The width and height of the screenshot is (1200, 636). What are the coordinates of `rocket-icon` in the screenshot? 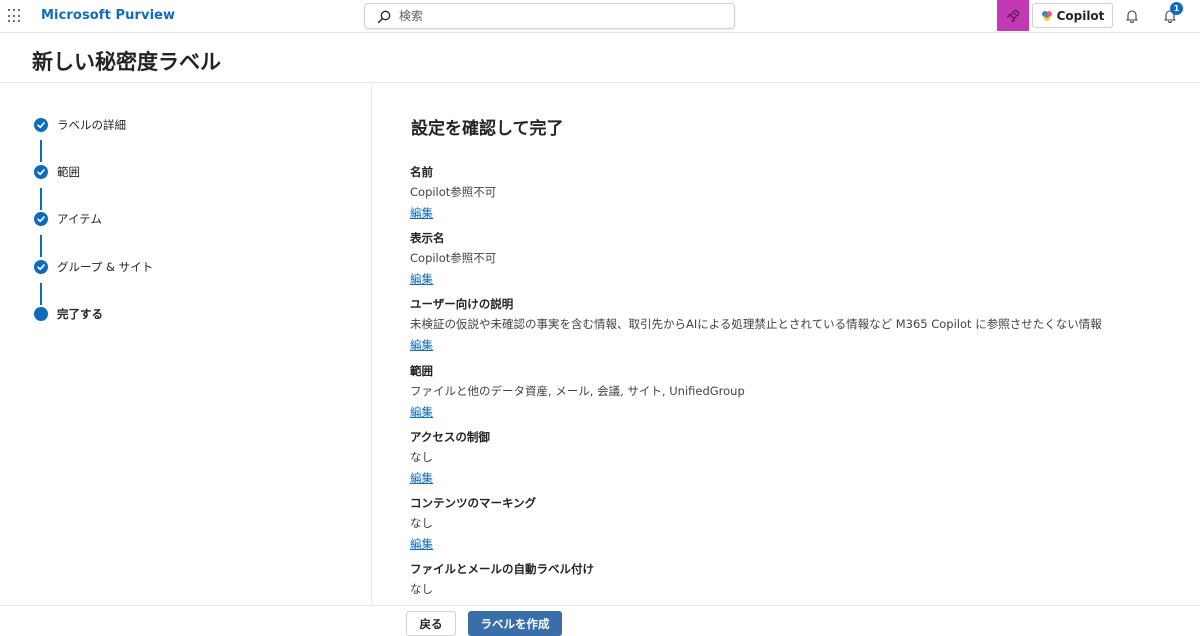 It's located at (1013, 15).